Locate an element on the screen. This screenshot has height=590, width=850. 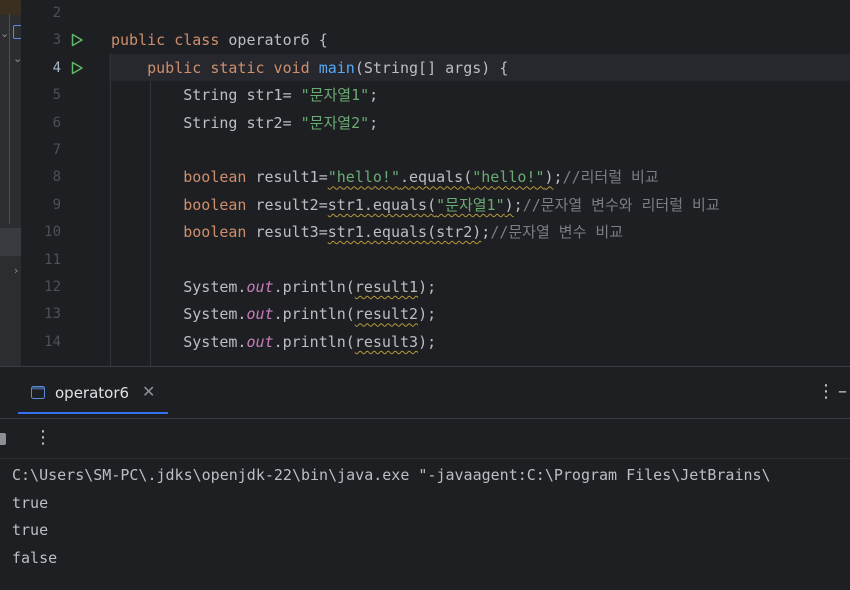
code-line: String str2= "문자열2"; is located at coordinates (244, 123).